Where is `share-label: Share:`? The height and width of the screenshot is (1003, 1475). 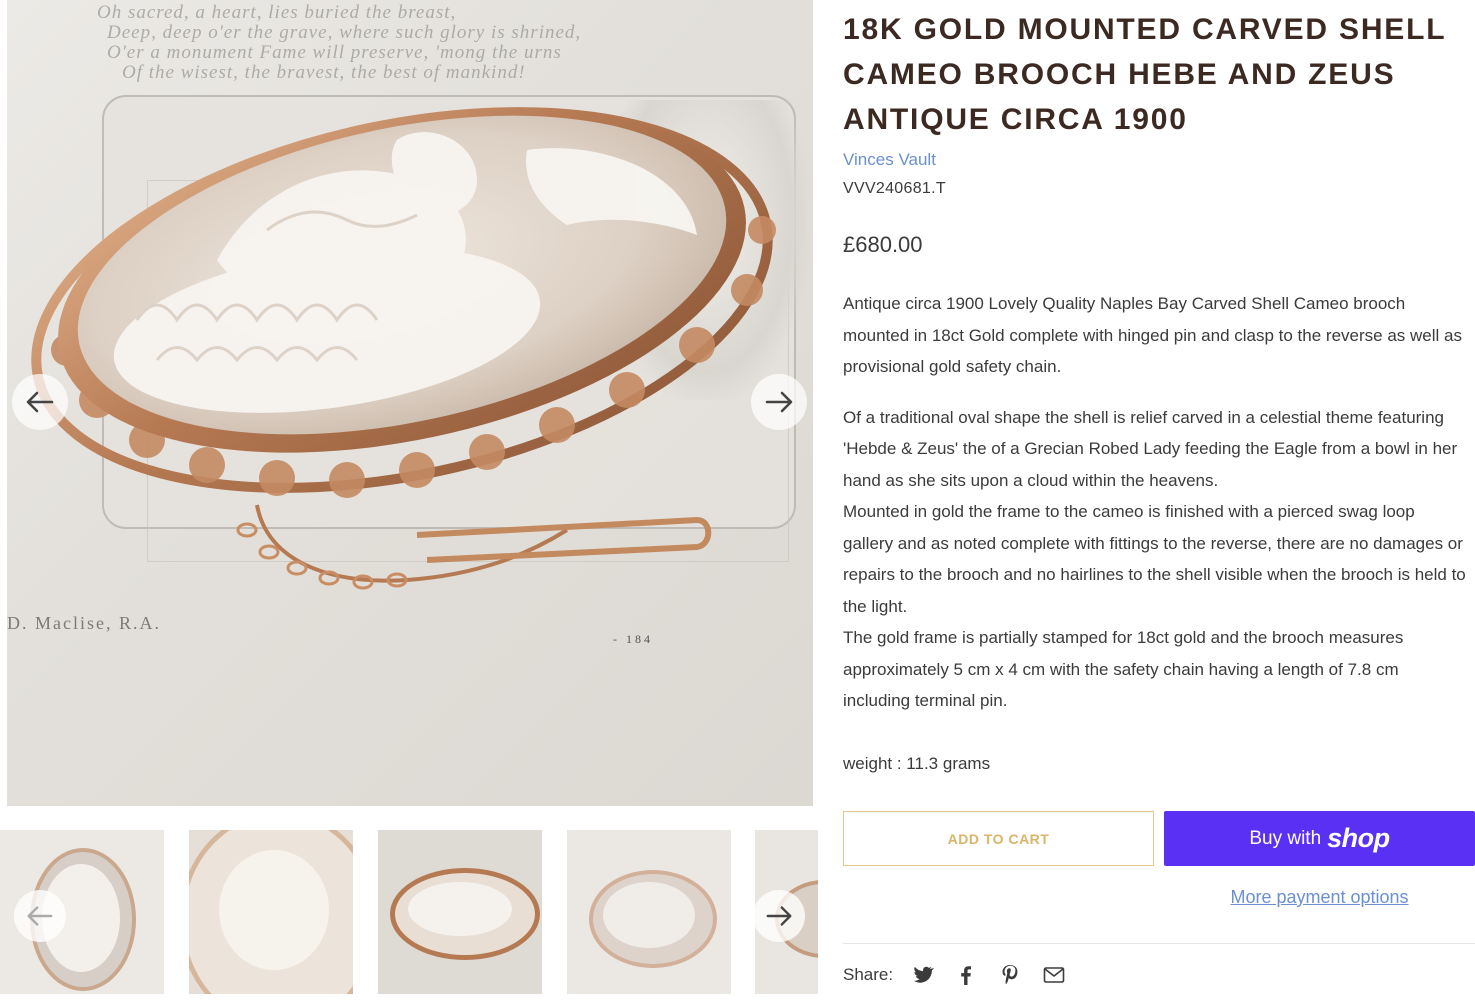
share-label: Share: is located at coordinates (868, 974).